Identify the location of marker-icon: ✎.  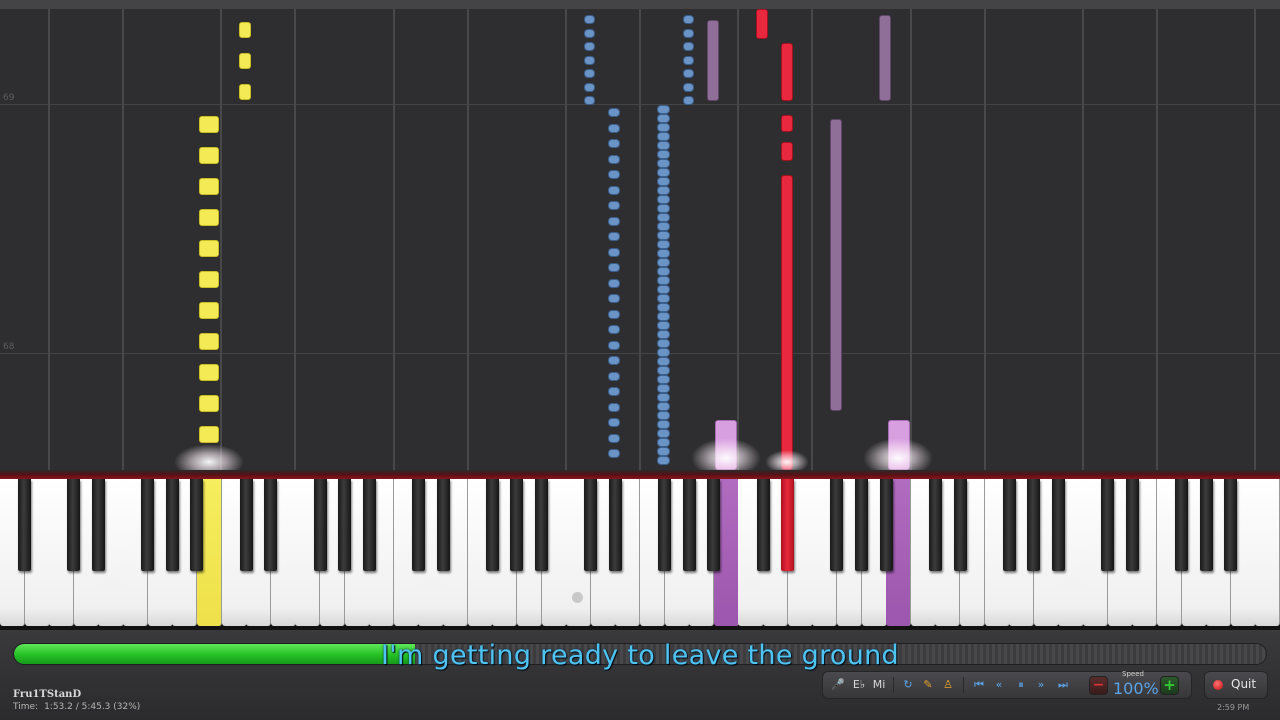
(928, 685).